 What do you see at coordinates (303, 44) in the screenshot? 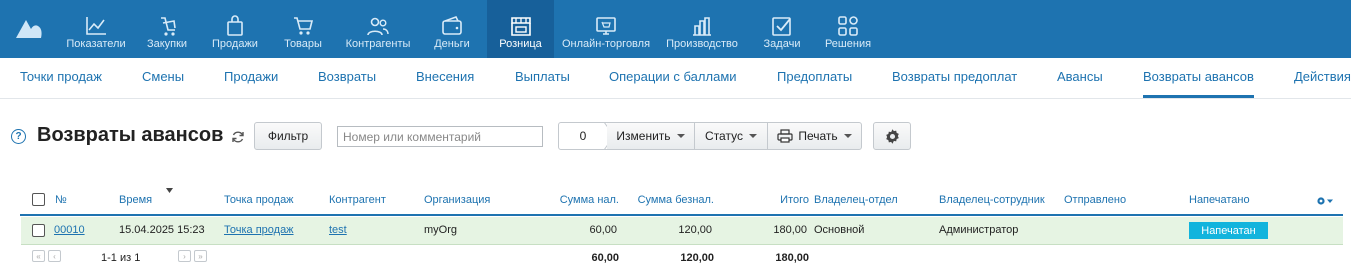
I see `nav-item-label: Товары` at bounding box center [303, 44].